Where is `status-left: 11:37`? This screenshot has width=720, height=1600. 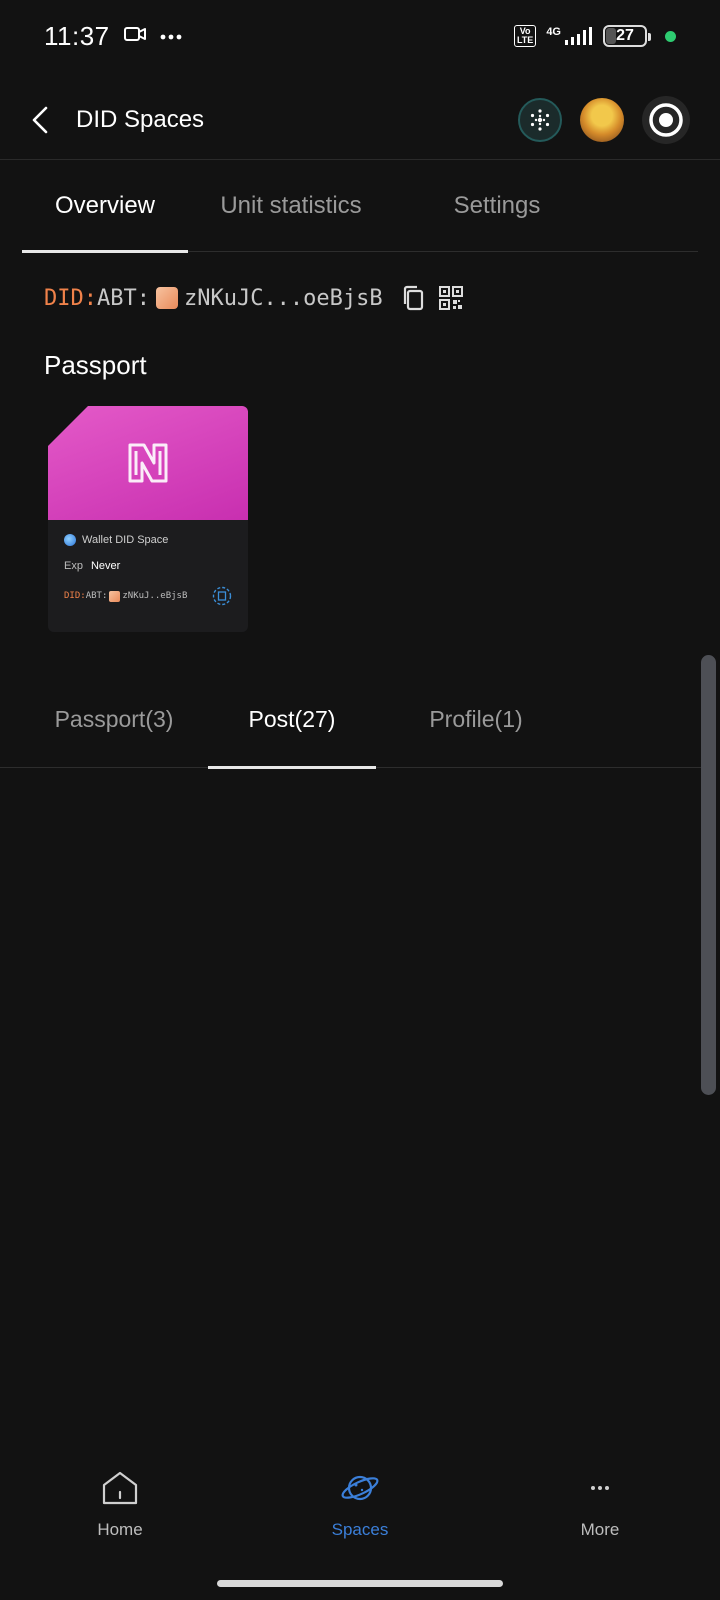 status-left: 11:37 is located at coordinates (113, 36).